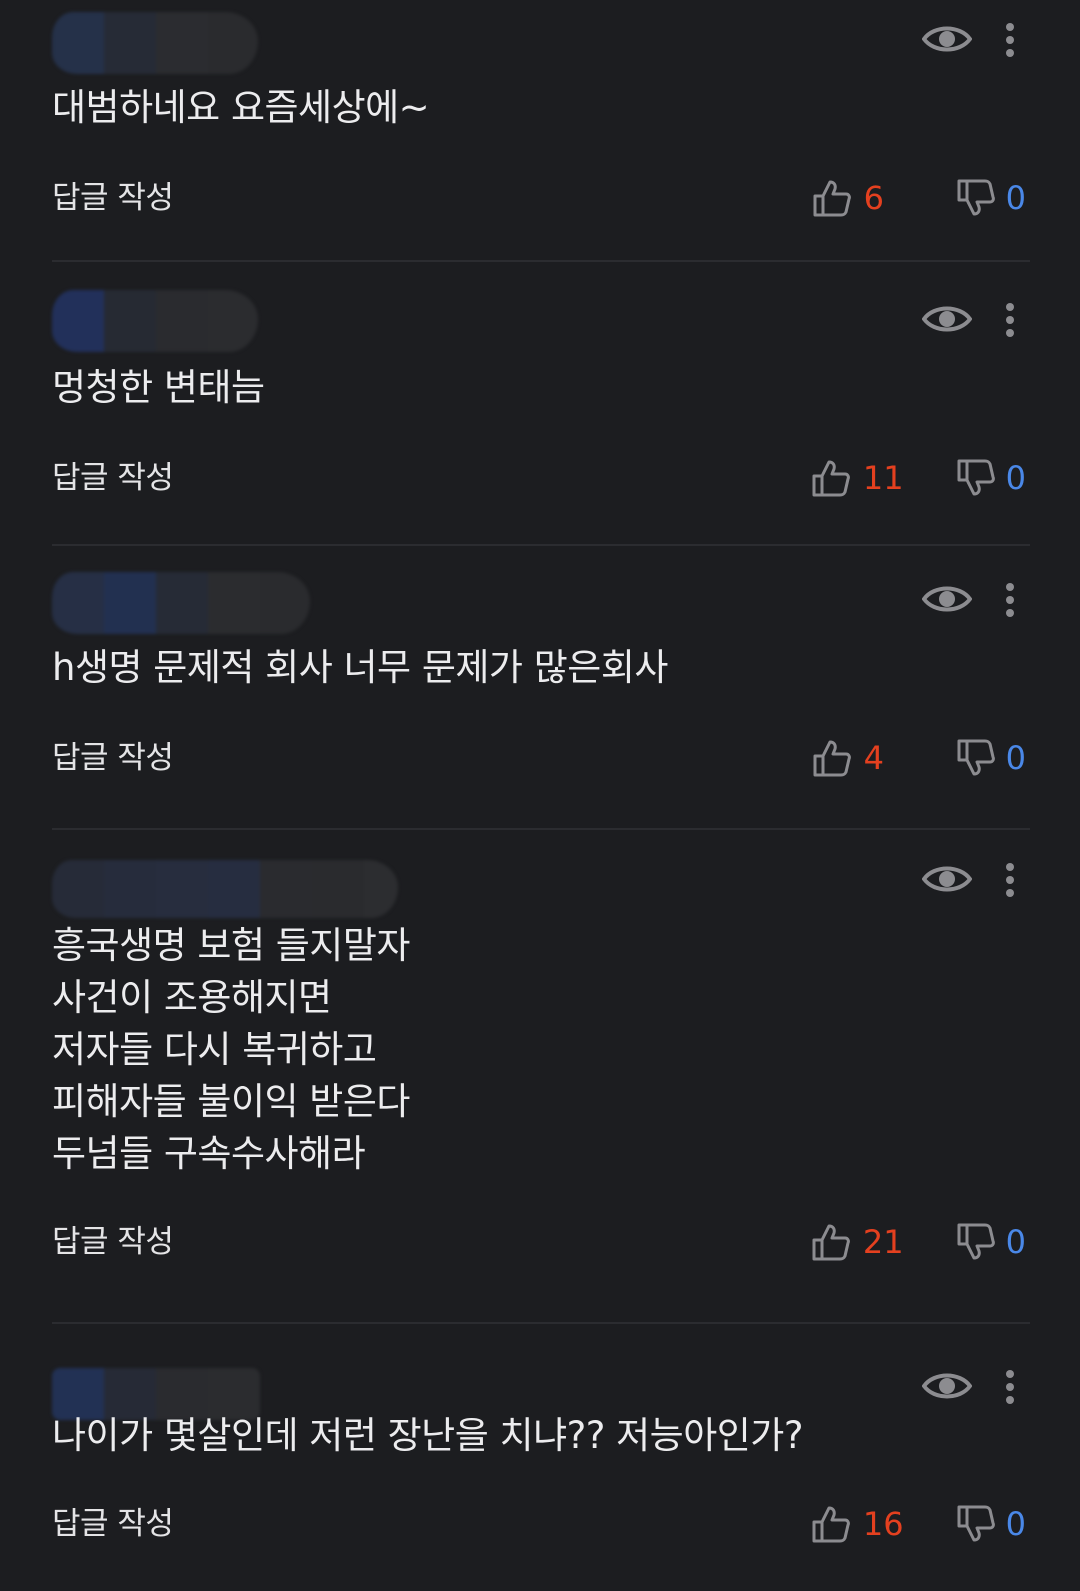  Describe the element at coordinates (241, 107) in the screenshot. I see `comment-text: 대범하네요 요즘세상에~` at that location.